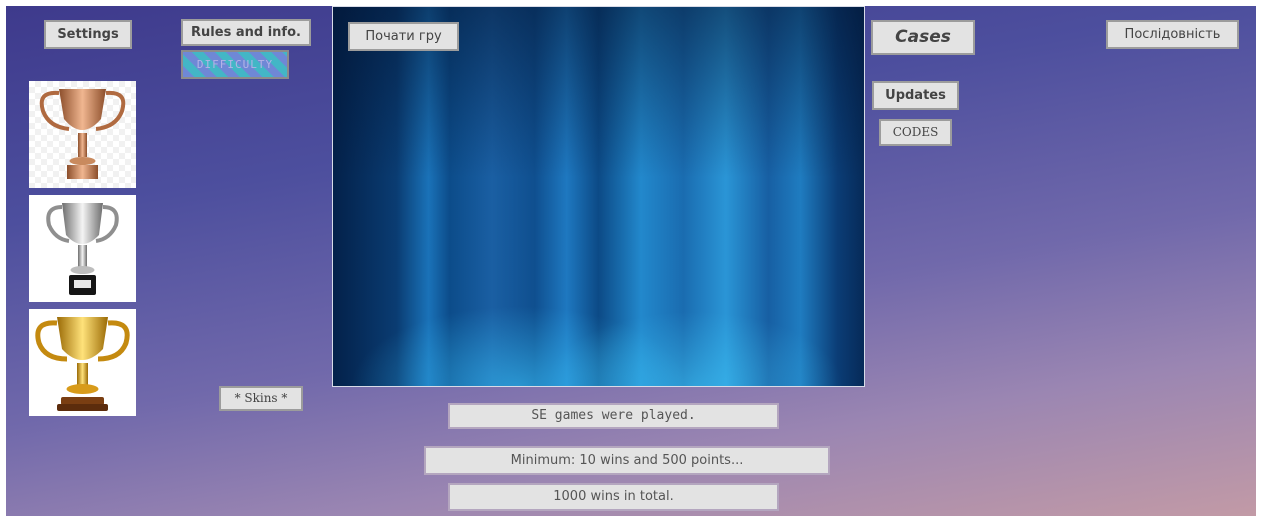 This screenshot has width=1261, height=516. I want to click on skins-button: * Skins *, so click(261, 398).